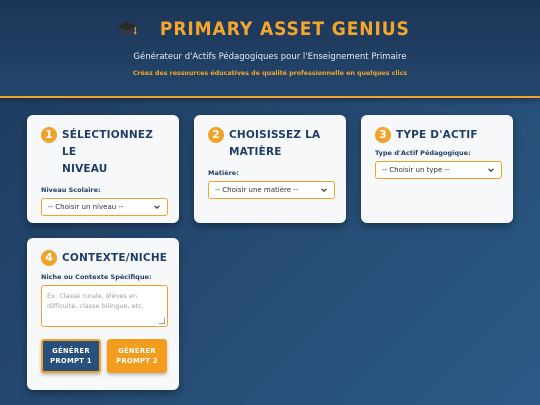  What do you see at coordinates (108, 143) in the screenshot?
I see `card-title-line: SÉLECTIONNEZ LE` at bounding box center [108, 143].